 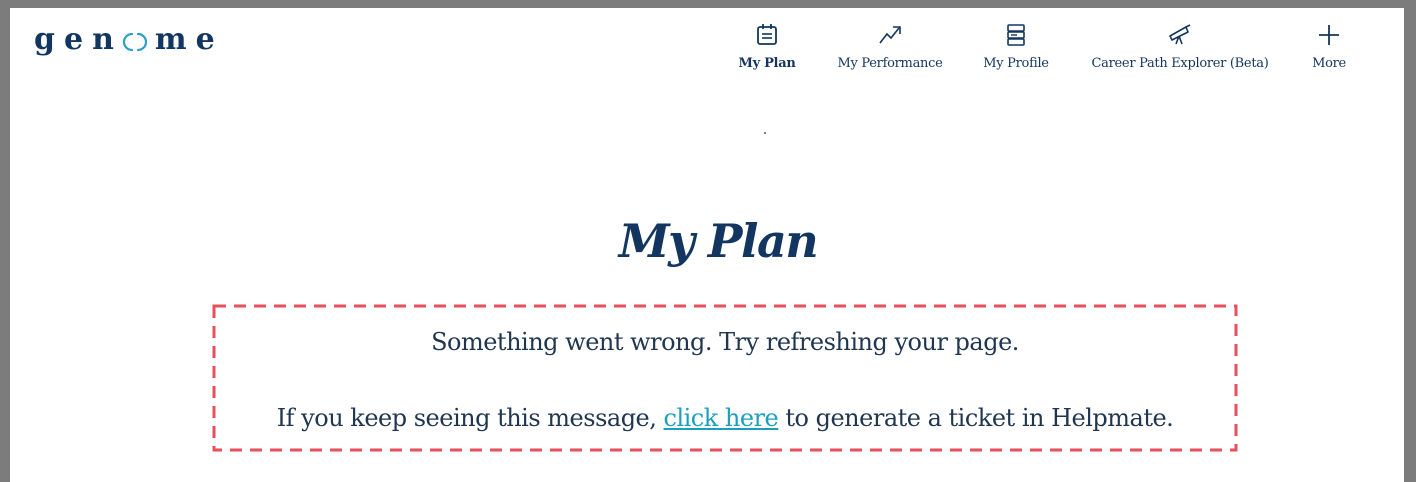 What do you see at coordinates (721, 418) in the screenshot?
I see `helpmate-ticket-link: click here` at bounding box center [721, 418].